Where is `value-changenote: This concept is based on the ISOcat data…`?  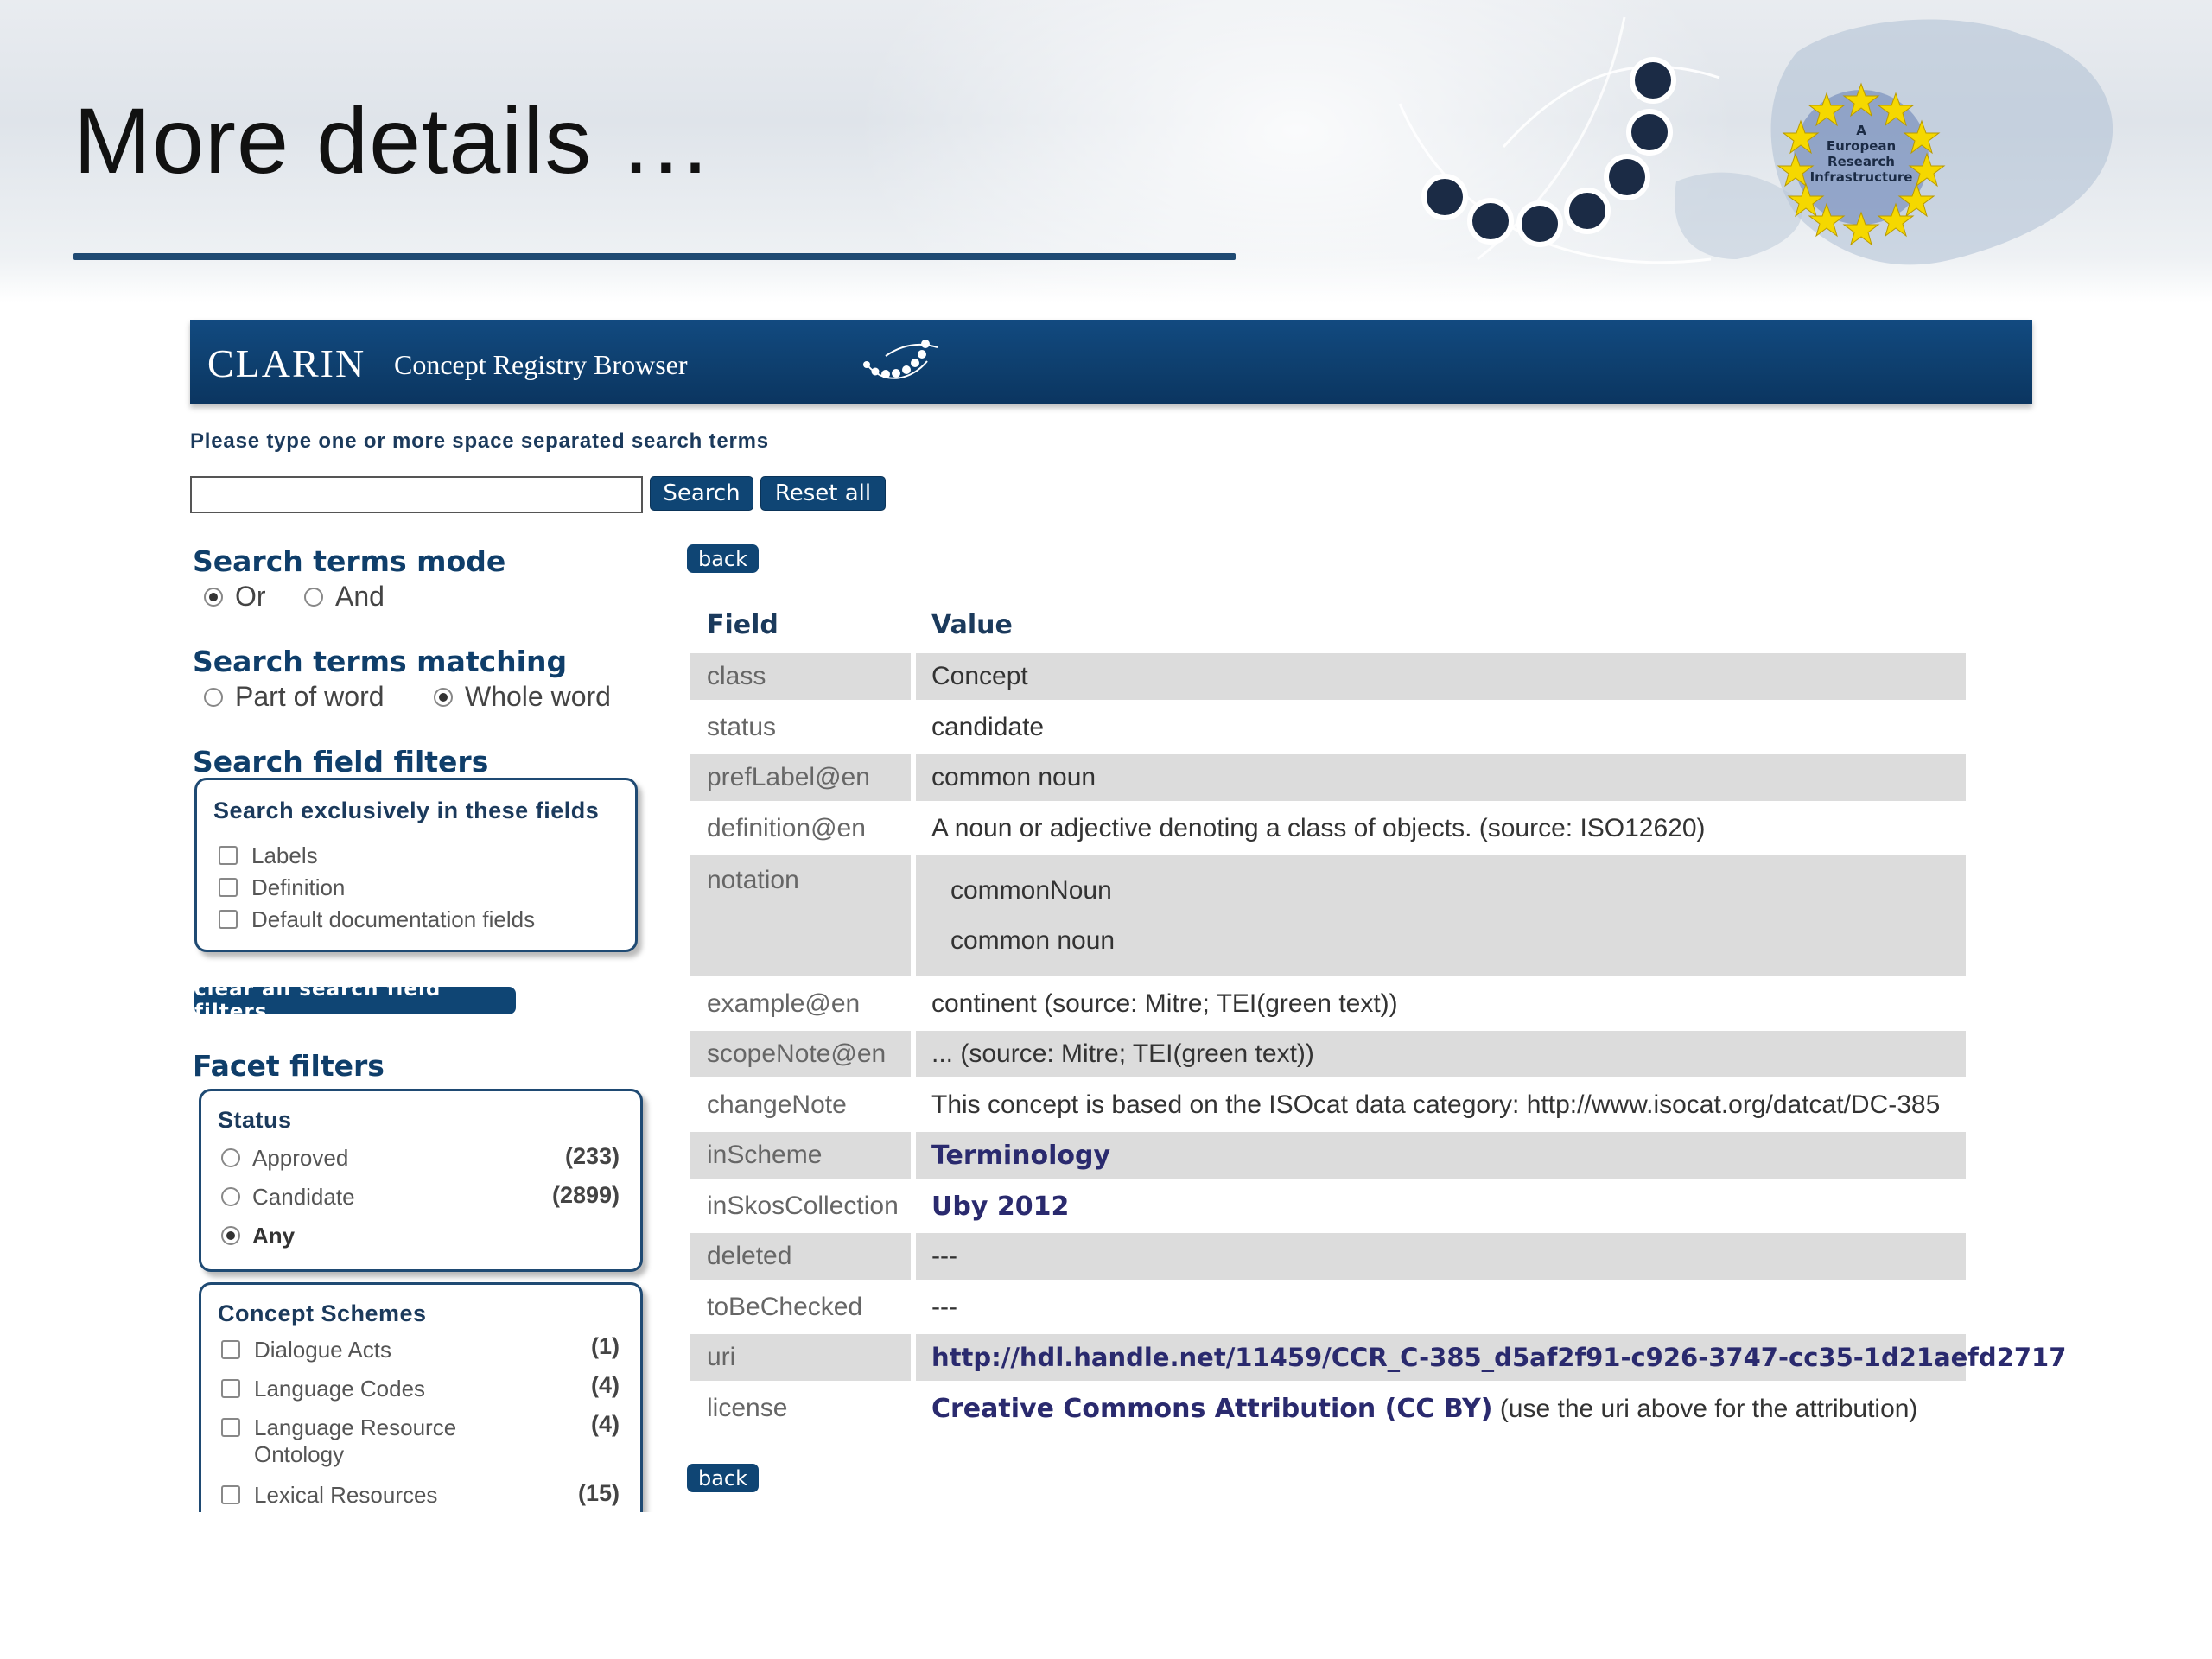 value-changenote: This concept is based on the ISOcat data… is located at coordinates (1436, 1104).